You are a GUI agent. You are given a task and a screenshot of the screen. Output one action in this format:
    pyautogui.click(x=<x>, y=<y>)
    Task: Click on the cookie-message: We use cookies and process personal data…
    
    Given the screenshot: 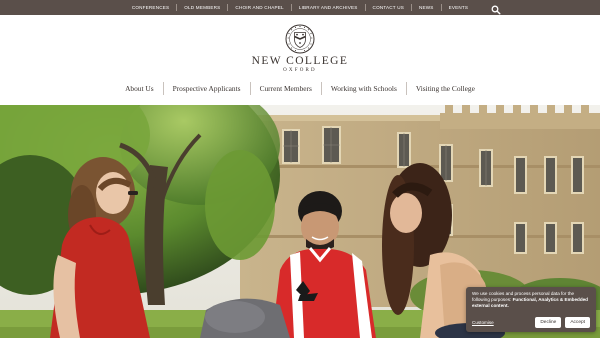 What is the action you would take?
    pyautogui.click(x=531, y=300)
    